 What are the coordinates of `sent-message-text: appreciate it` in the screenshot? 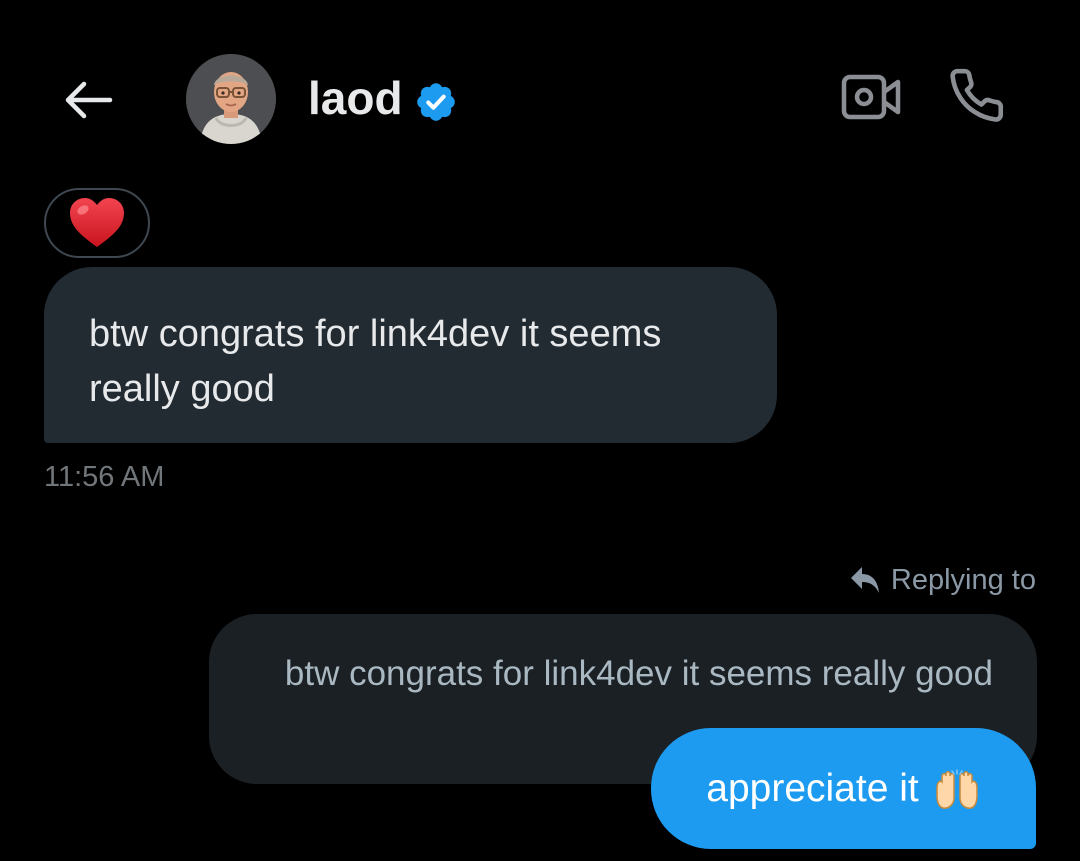 It's located at (812, 788).